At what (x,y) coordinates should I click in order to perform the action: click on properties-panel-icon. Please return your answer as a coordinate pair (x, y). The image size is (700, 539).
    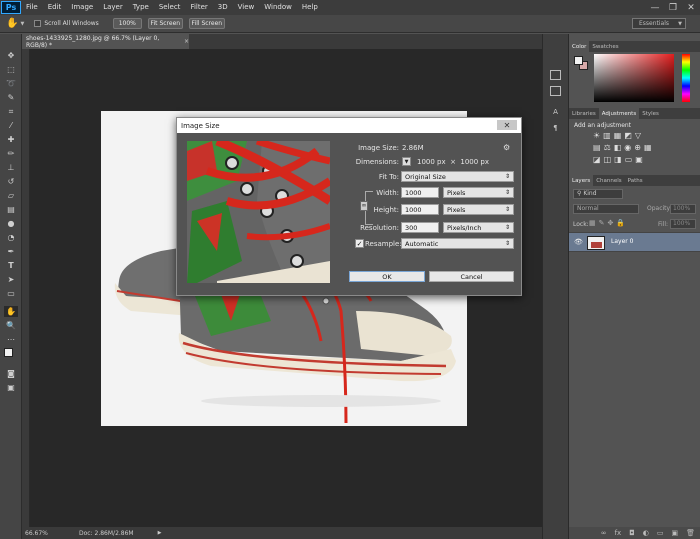
    Looking at the image, I should click on (555, 91).